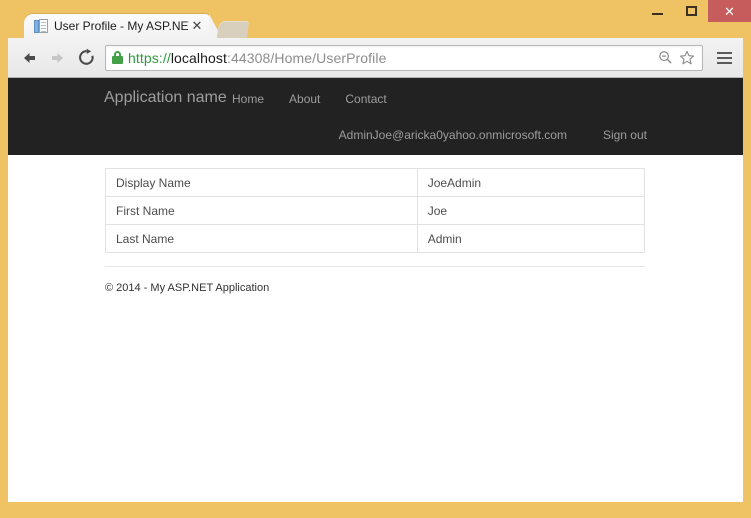  What do you see at coordinates (248, 99) in the screenshot?
I see `nav-link-home: Home` at bounding box center [248, 99].